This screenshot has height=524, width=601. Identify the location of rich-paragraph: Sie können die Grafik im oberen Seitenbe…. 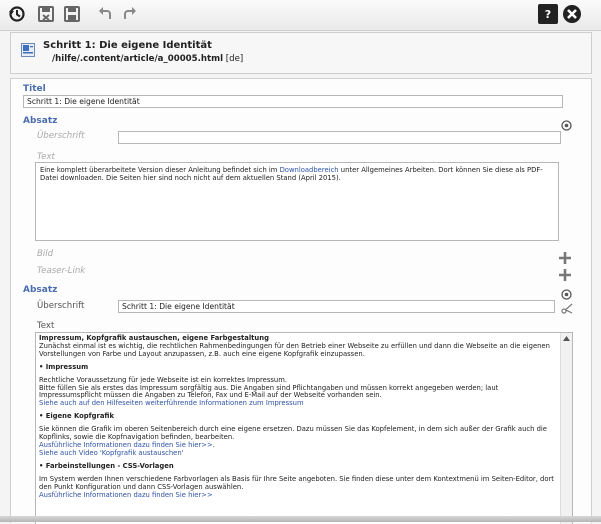
(293, 433).